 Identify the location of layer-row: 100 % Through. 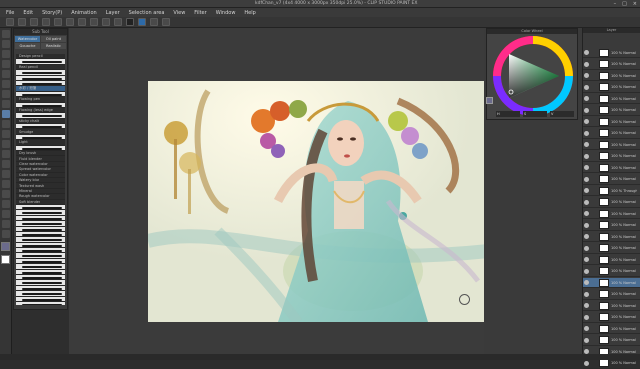
(611, 191).